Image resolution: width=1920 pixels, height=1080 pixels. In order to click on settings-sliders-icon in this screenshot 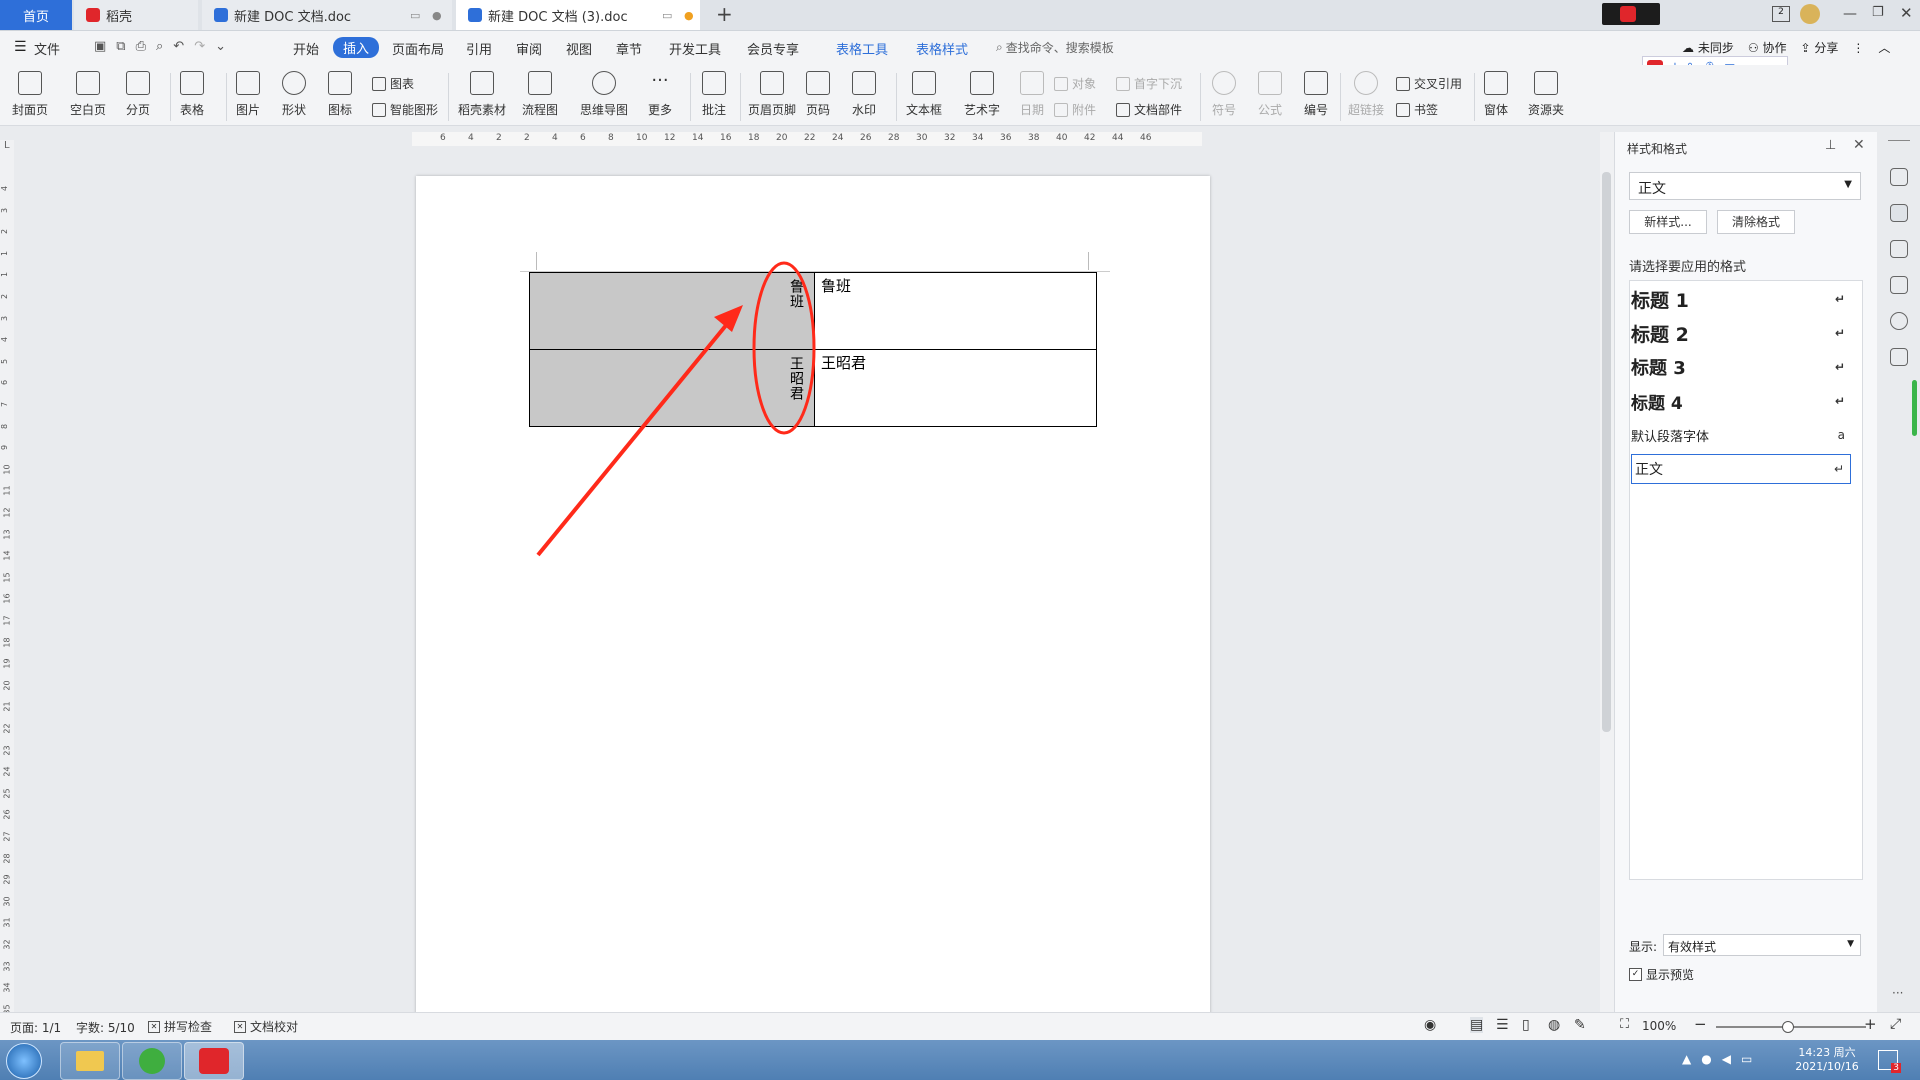, I will do `click(1899, 285)`.